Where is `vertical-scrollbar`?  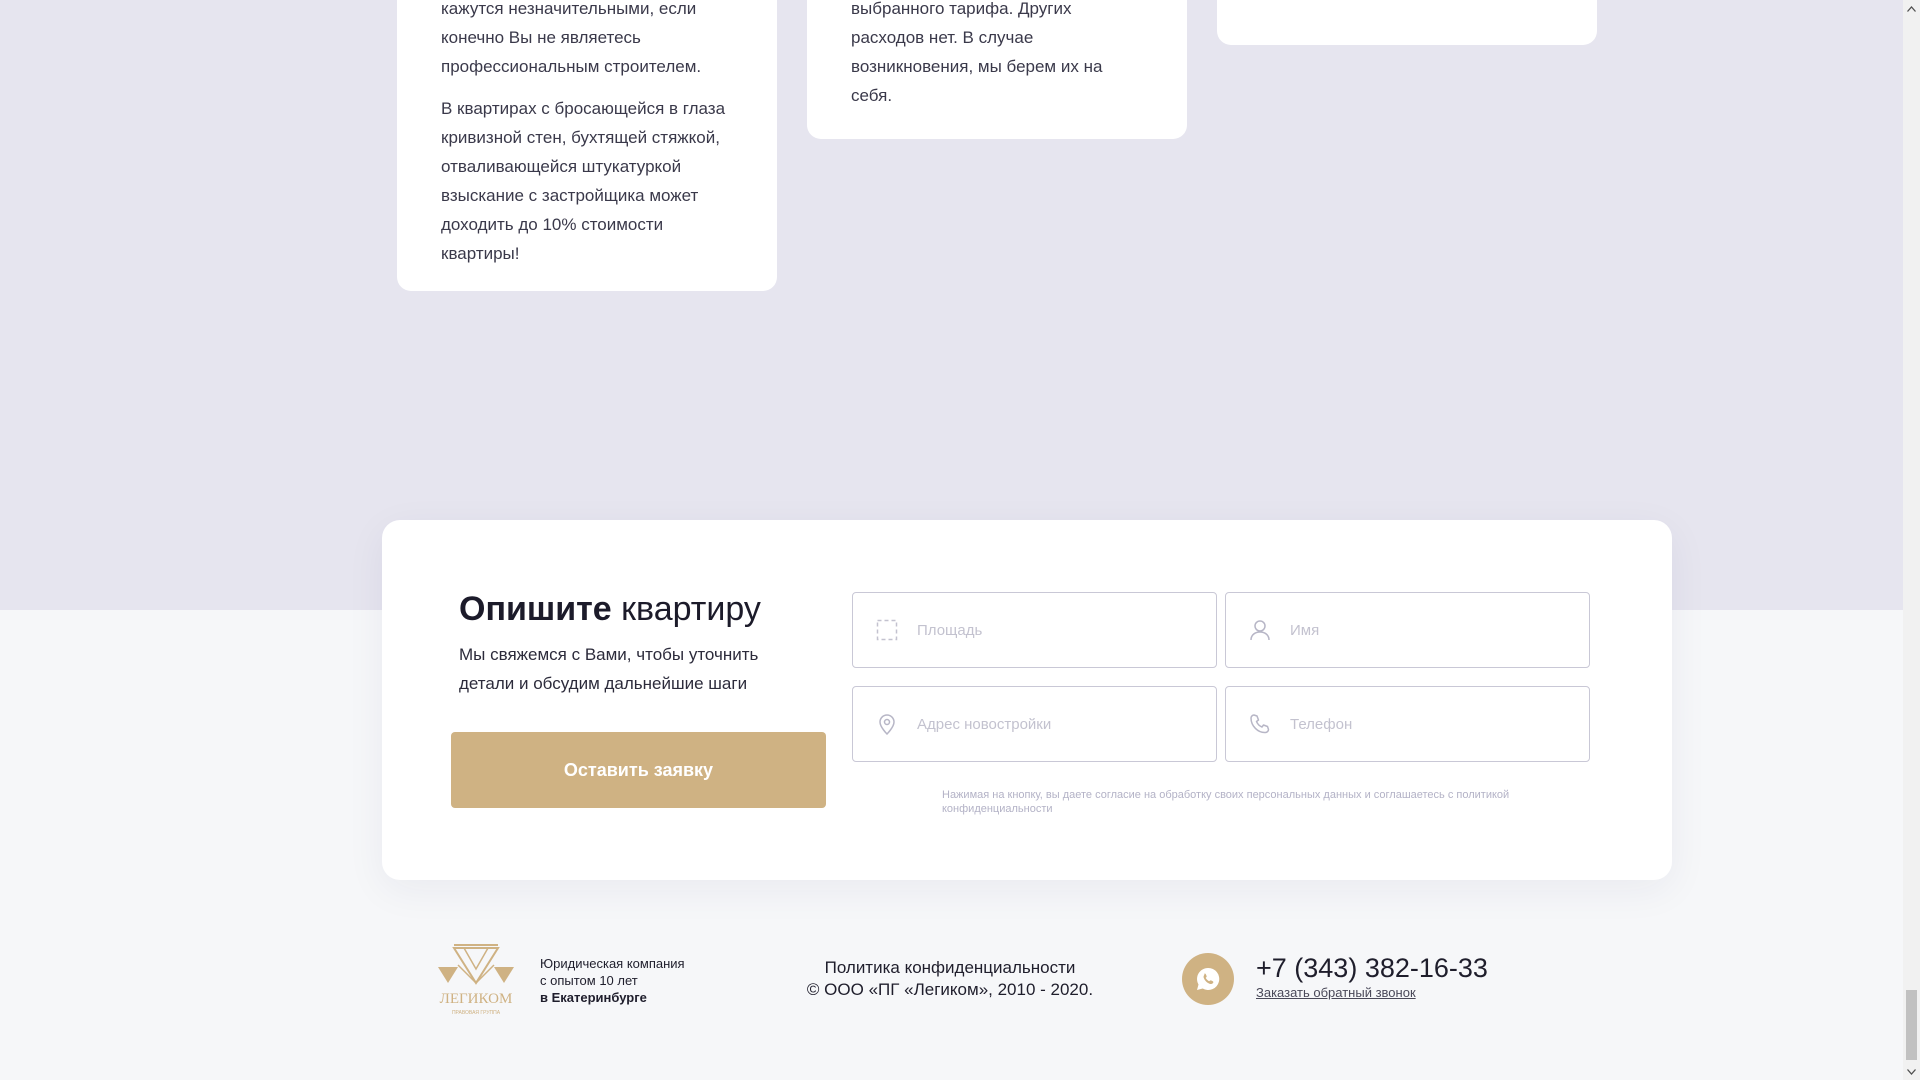 vertical-scrollbar is located at coordinates (1911, 540).